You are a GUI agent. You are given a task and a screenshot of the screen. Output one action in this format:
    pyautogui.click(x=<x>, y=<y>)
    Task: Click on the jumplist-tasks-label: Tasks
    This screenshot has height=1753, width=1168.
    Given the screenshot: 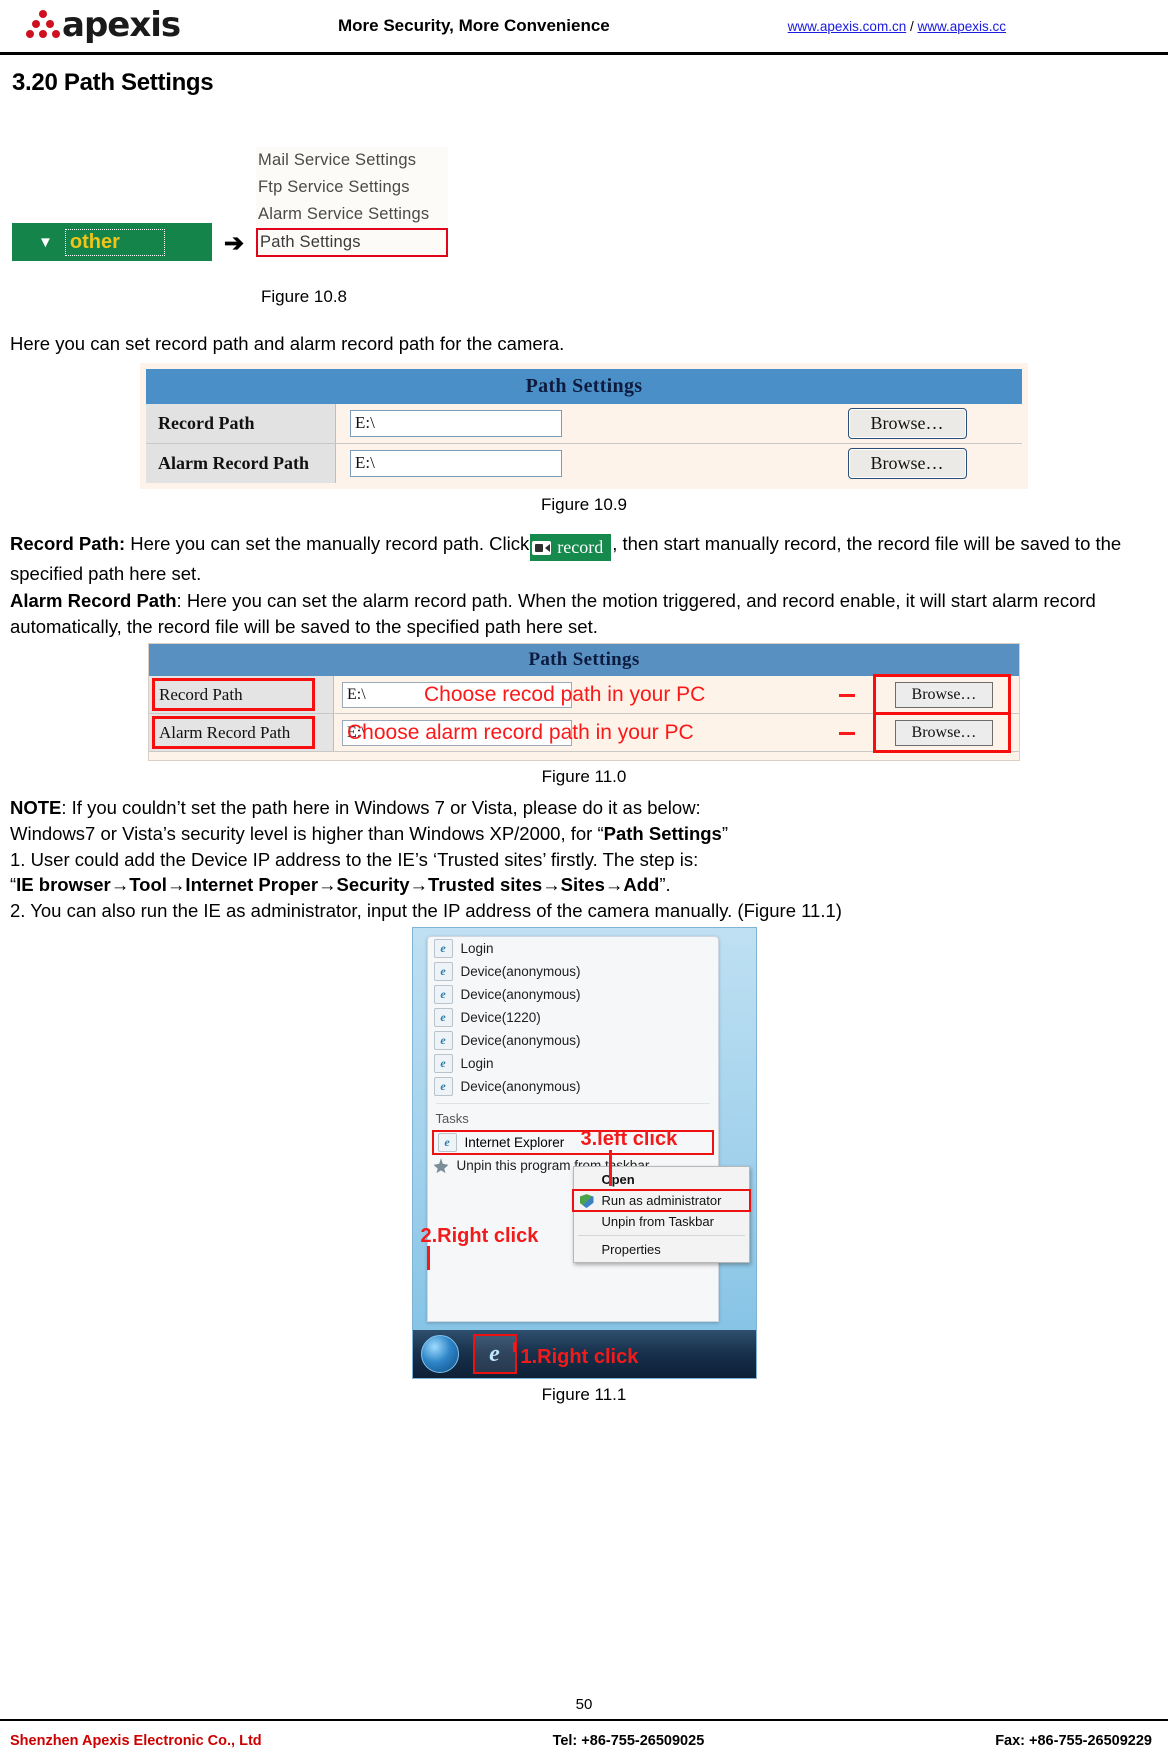 What is the action you would take?
    pyautogui.click(x=452, y=1119)
    